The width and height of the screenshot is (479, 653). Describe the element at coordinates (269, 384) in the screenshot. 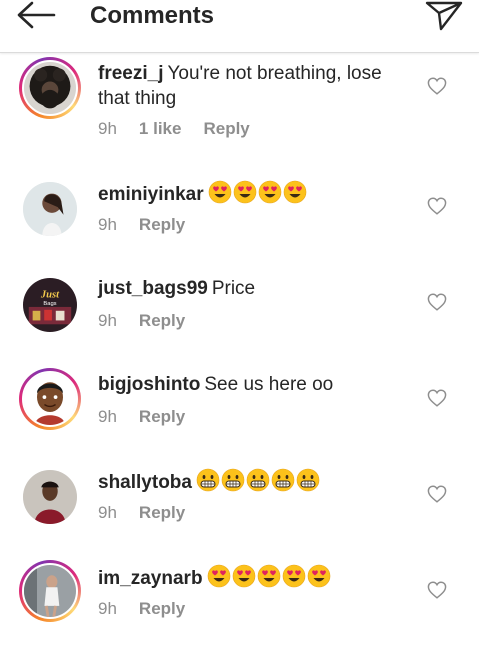

I see `comment-body: See us here oo` at that location.